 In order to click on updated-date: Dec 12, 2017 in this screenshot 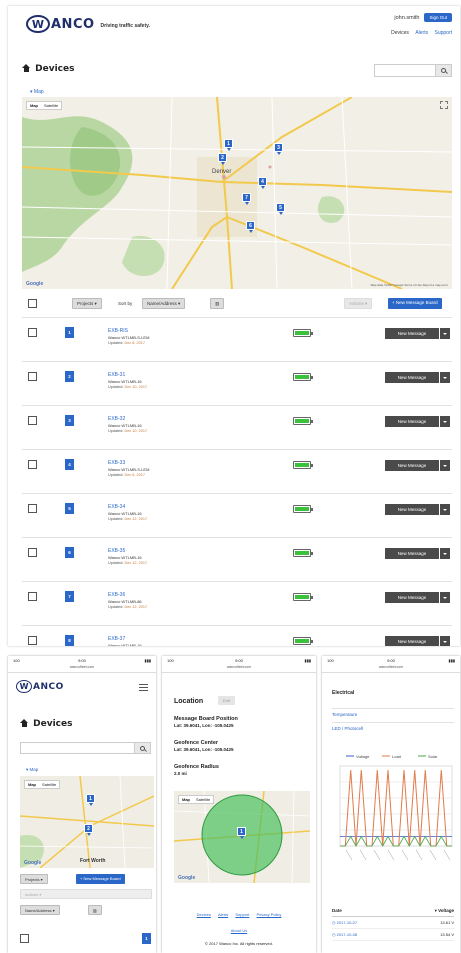, I will do `click(136, 519)`.